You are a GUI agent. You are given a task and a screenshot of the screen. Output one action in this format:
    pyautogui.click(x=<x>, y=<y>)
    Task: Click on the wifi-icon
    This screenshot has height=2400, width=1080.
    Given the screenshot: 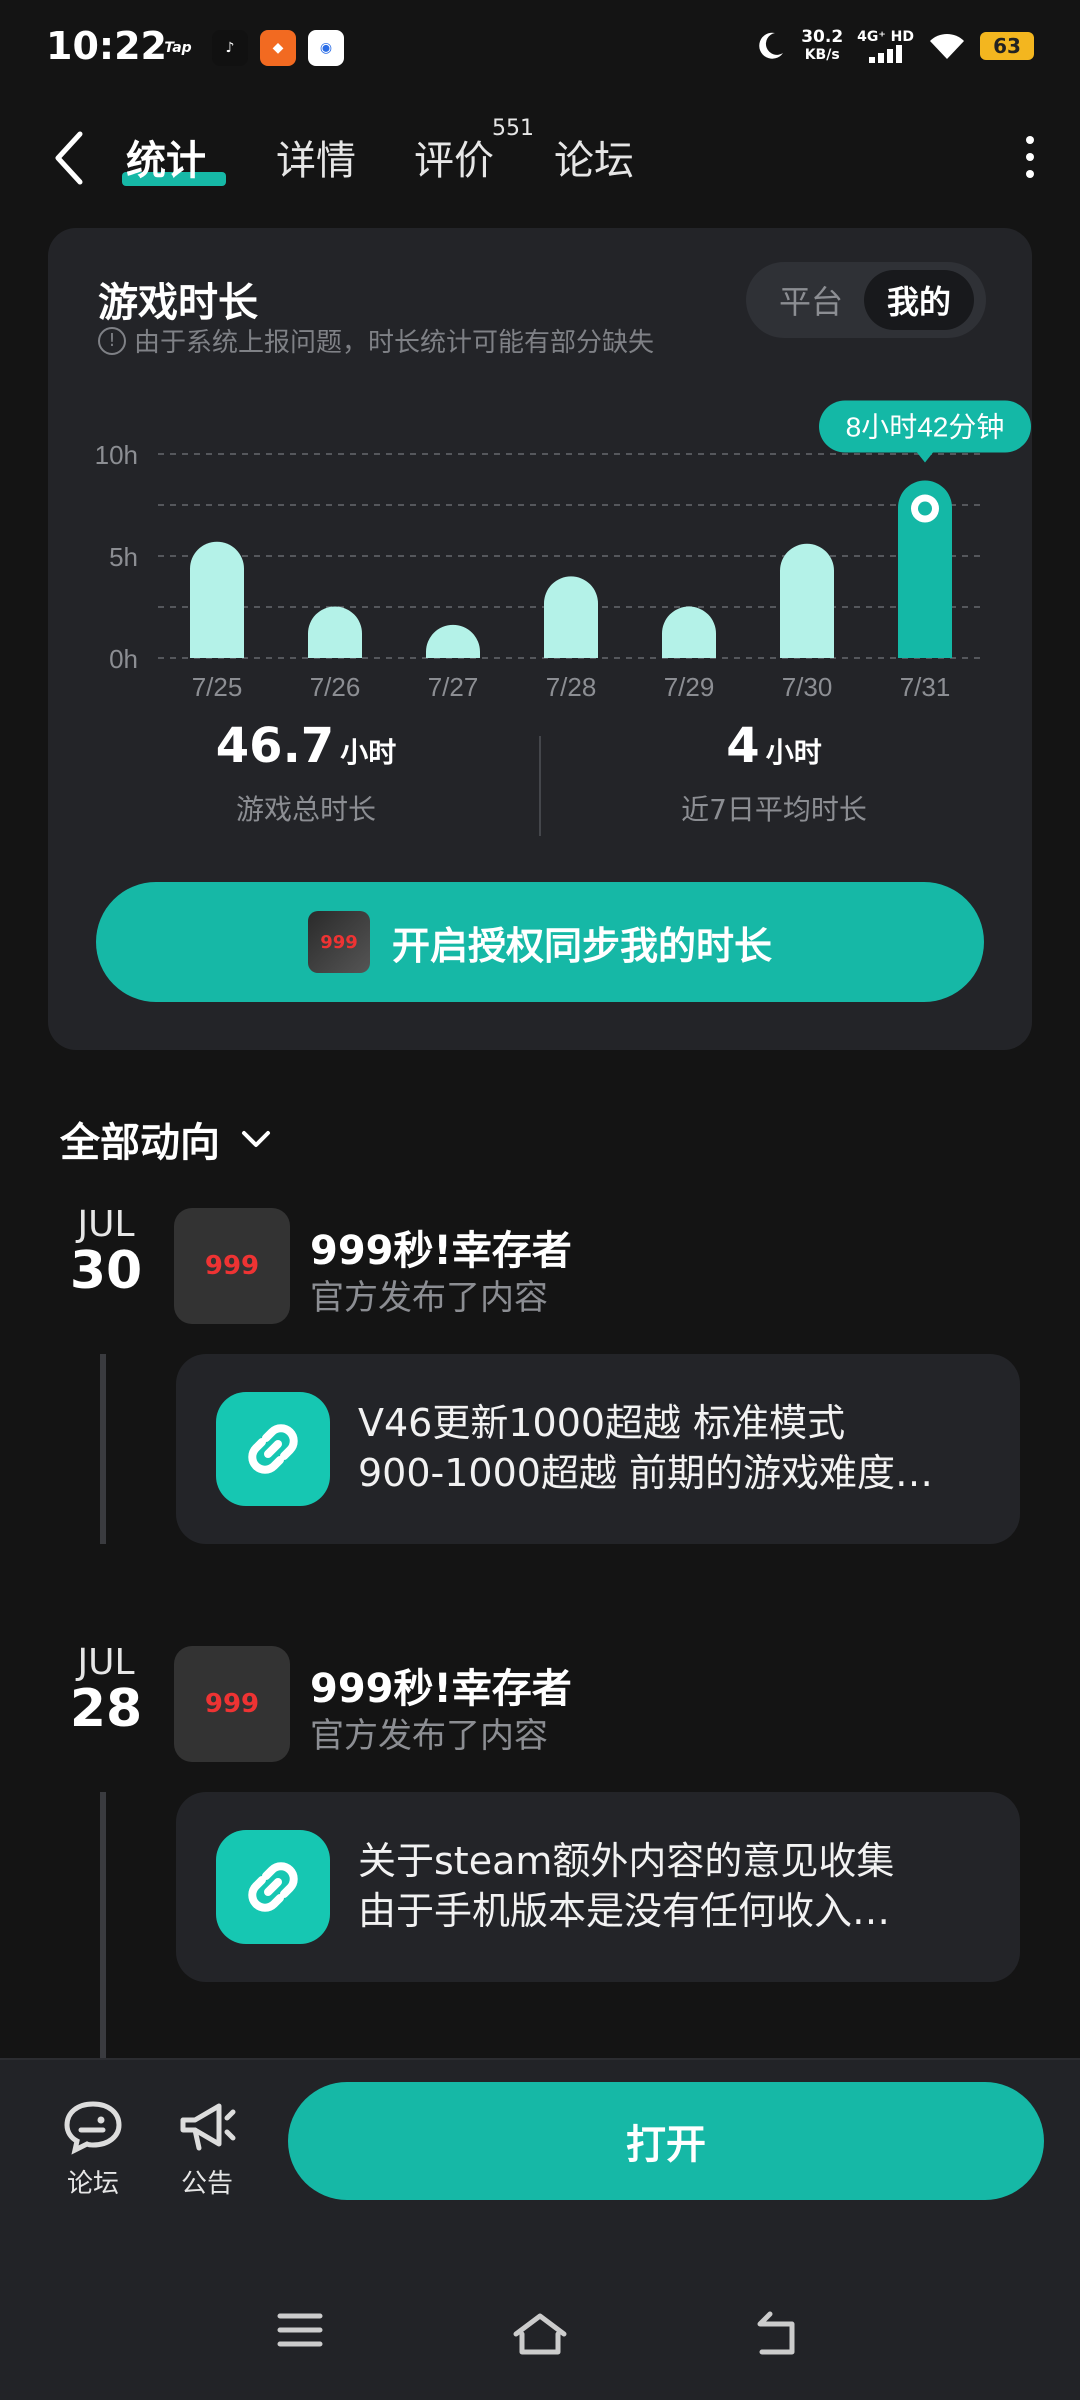 What is the action you would take?
    pyautogui.click(x=947, y=46)
    